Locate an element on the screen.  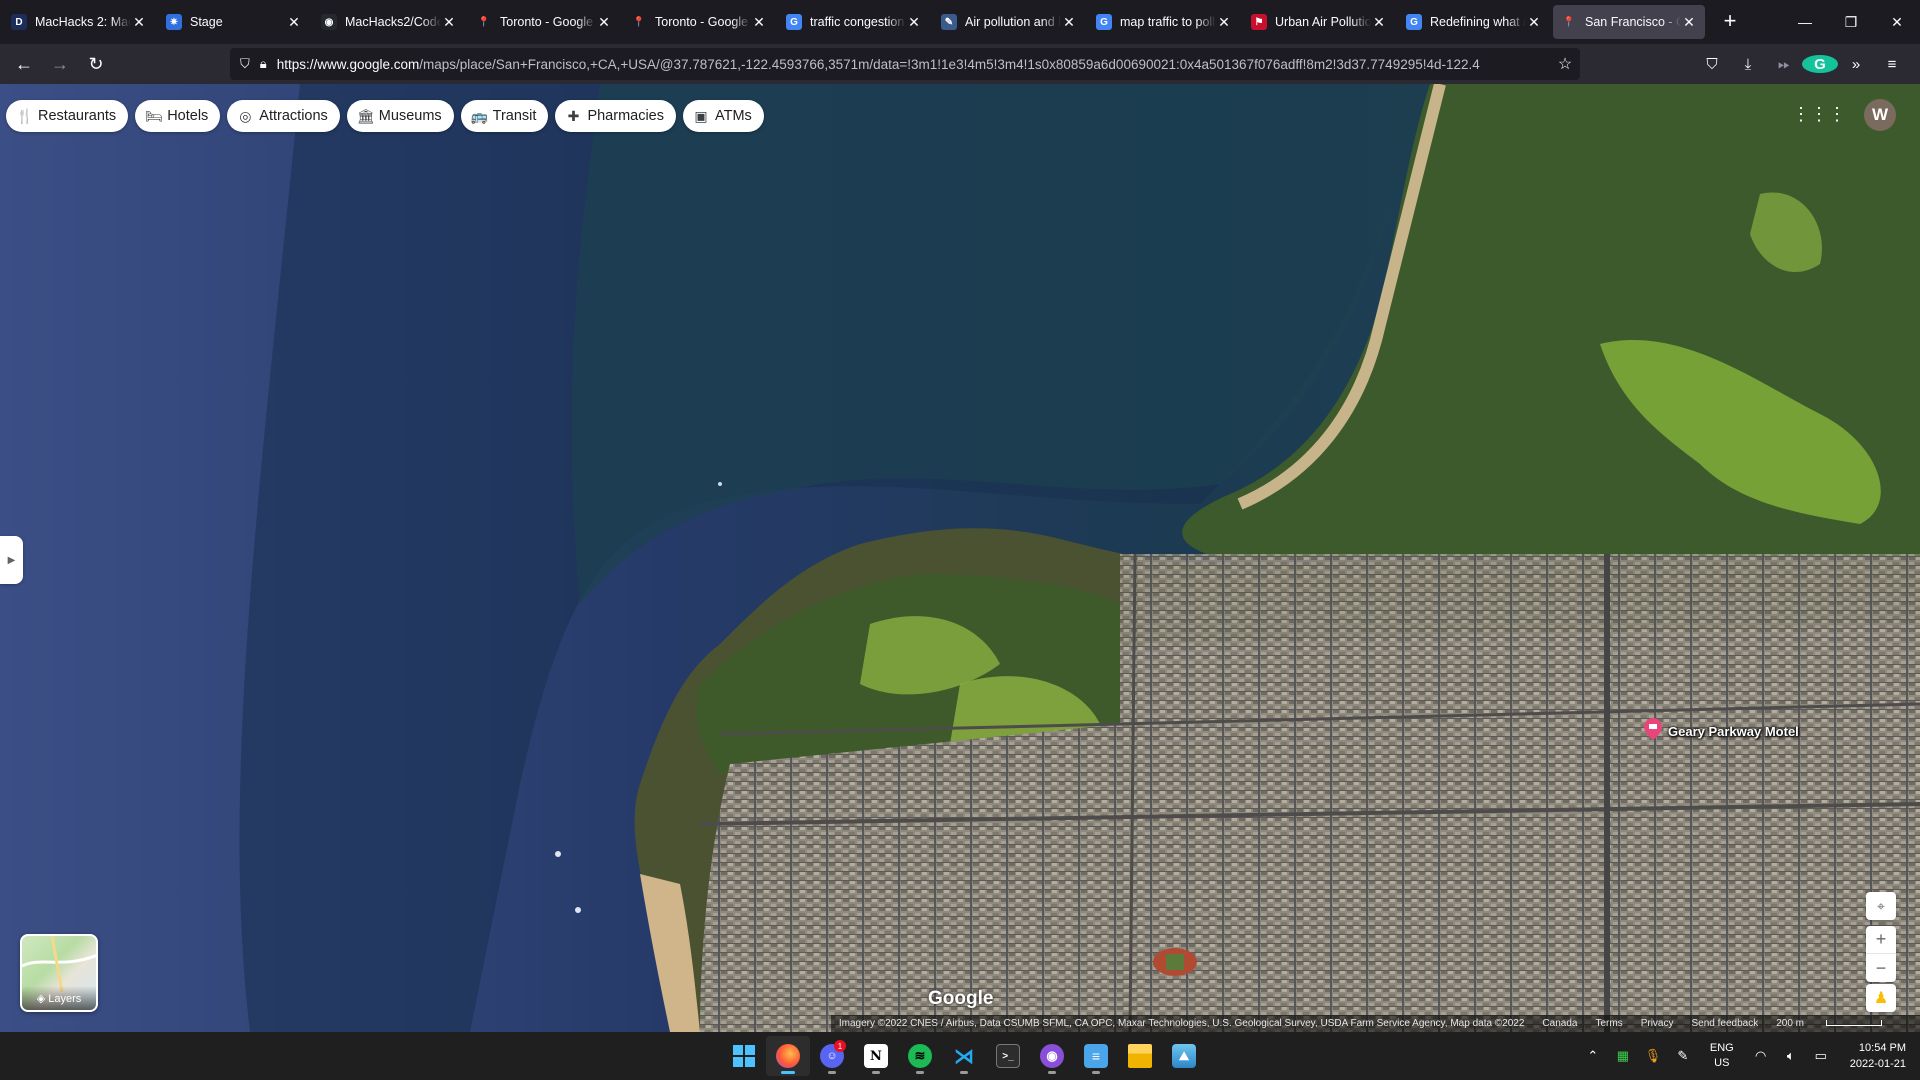
folder-icon is located at coordinates (1140, 1056).